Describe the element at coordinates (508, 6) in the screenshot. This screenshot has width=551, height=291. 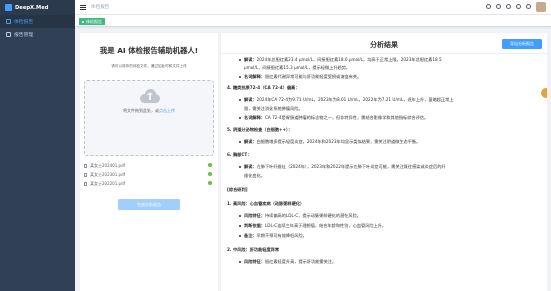
I see `help-icon` at that location.